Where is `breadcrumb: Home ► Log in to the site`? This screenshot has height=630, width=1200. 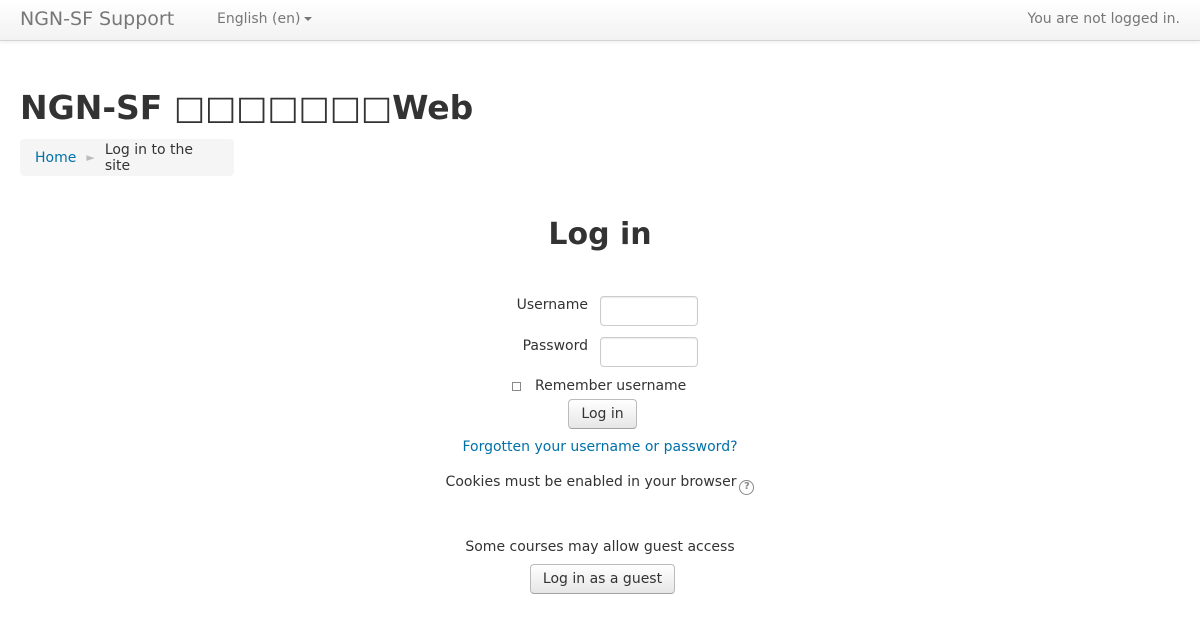 breadcrumb: Home ► Log in to the site is located at coordinates (127, 157).